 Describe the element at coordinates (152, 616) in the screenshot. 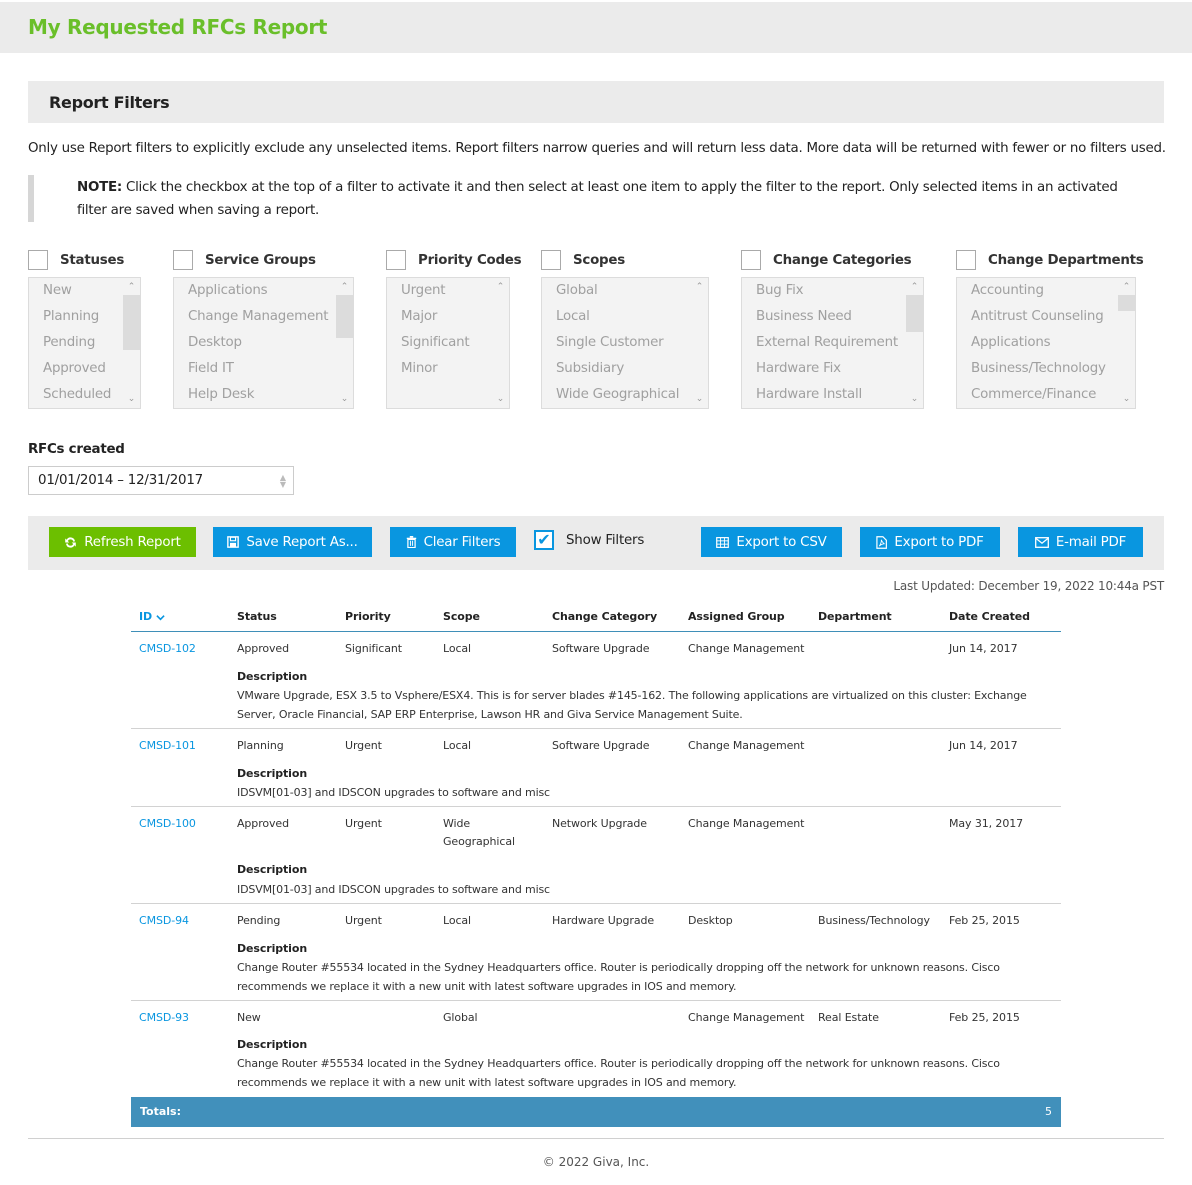

I see `column-header-id: ID` at that location.